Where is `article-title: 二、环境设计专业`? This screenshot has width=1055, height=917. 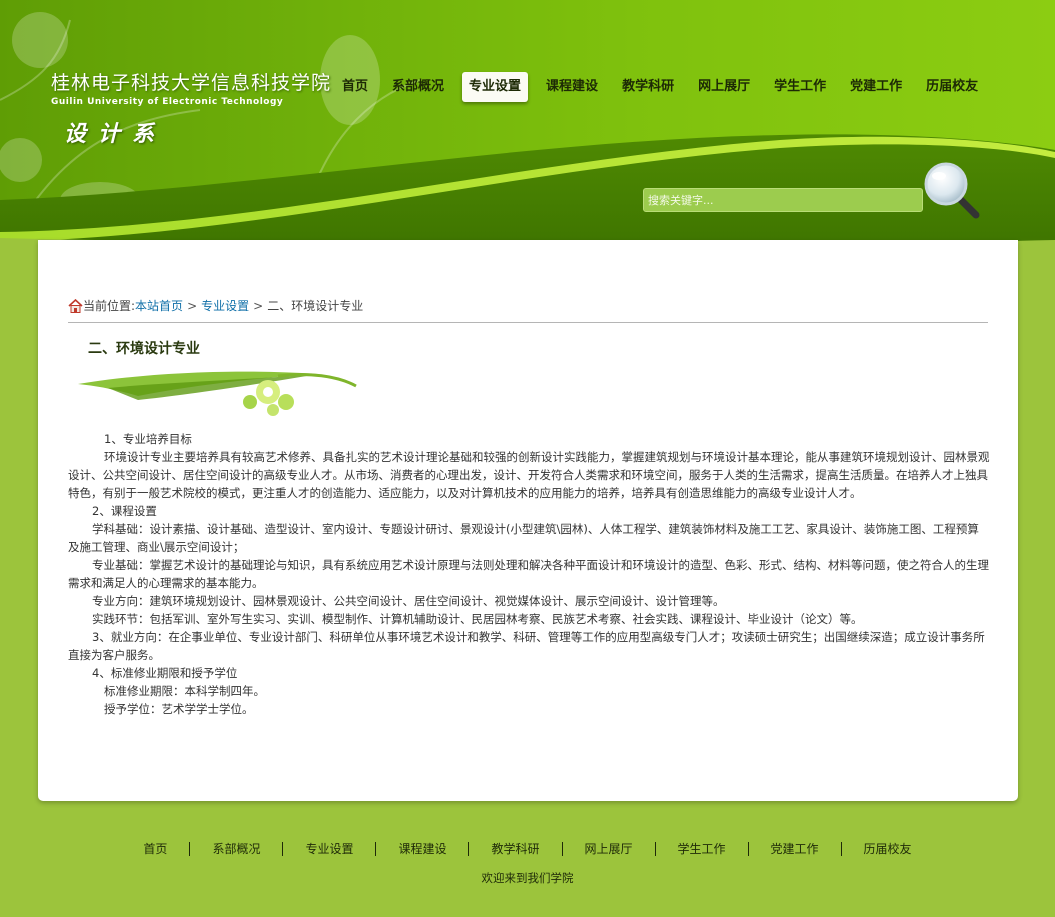 article-title: 二、环境设计专业 is located at coordinates (144, 349).